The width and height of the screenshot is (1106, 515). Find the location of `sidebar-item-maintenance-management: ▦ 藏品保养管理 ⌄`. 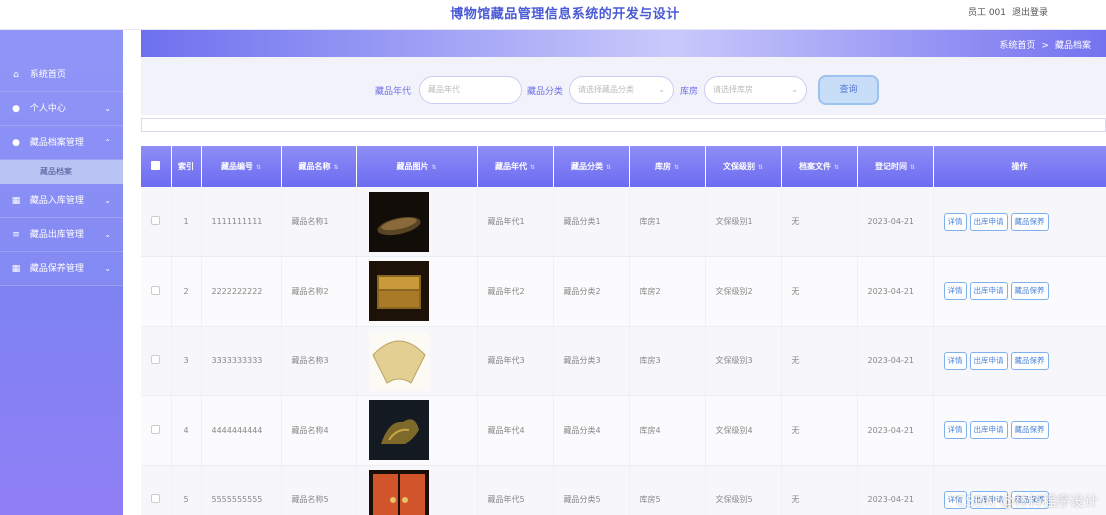

sidebar-item-maintenance-management: ▦ 藏品保养管理 ⌄ is located at coordinates (61, 269).